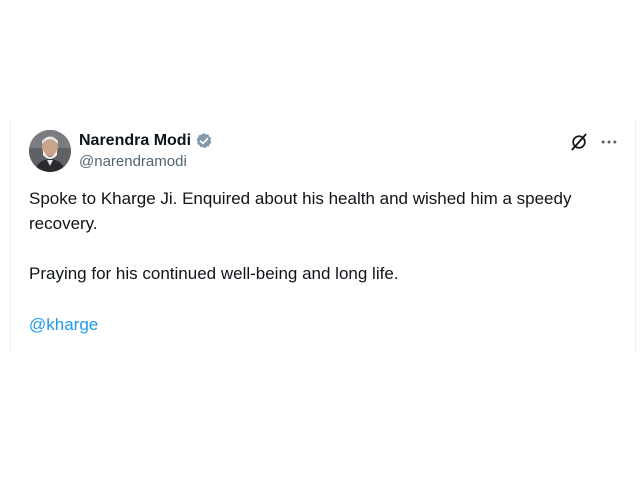 This screenshot has width=640, height=480. What do you see at coordinates (594, 142) in the screenshot?
I see `tweet-actions` at bounding box center [594, 142].